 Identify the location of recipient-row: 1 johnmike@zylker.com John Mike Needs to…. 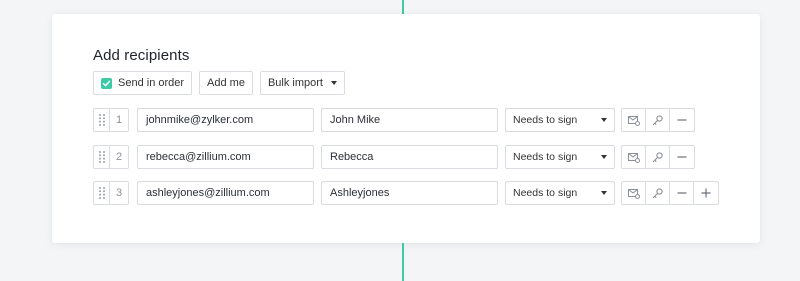
(394, 120).